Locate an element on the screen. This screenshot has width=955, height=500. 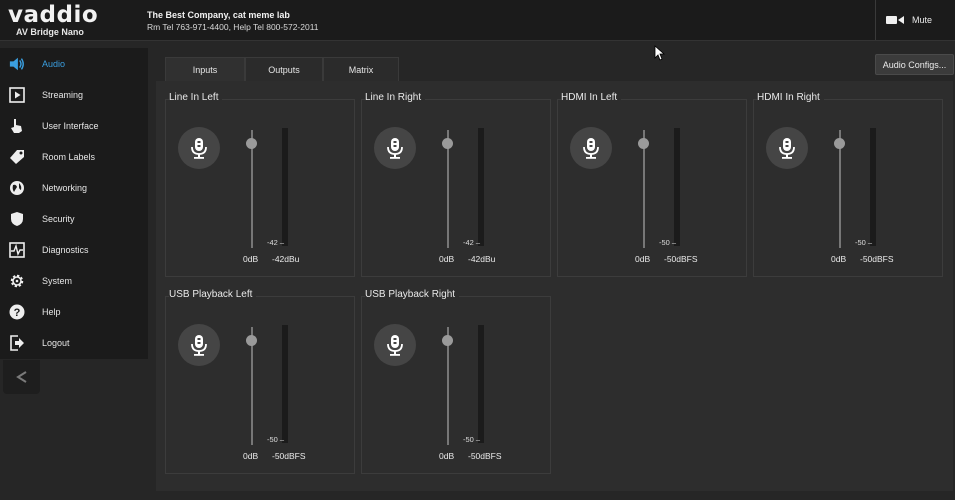
channel-usb-playback-right: USB Playback Right -50 – 0dB -50dBFS is located at coordinates (456, 381).